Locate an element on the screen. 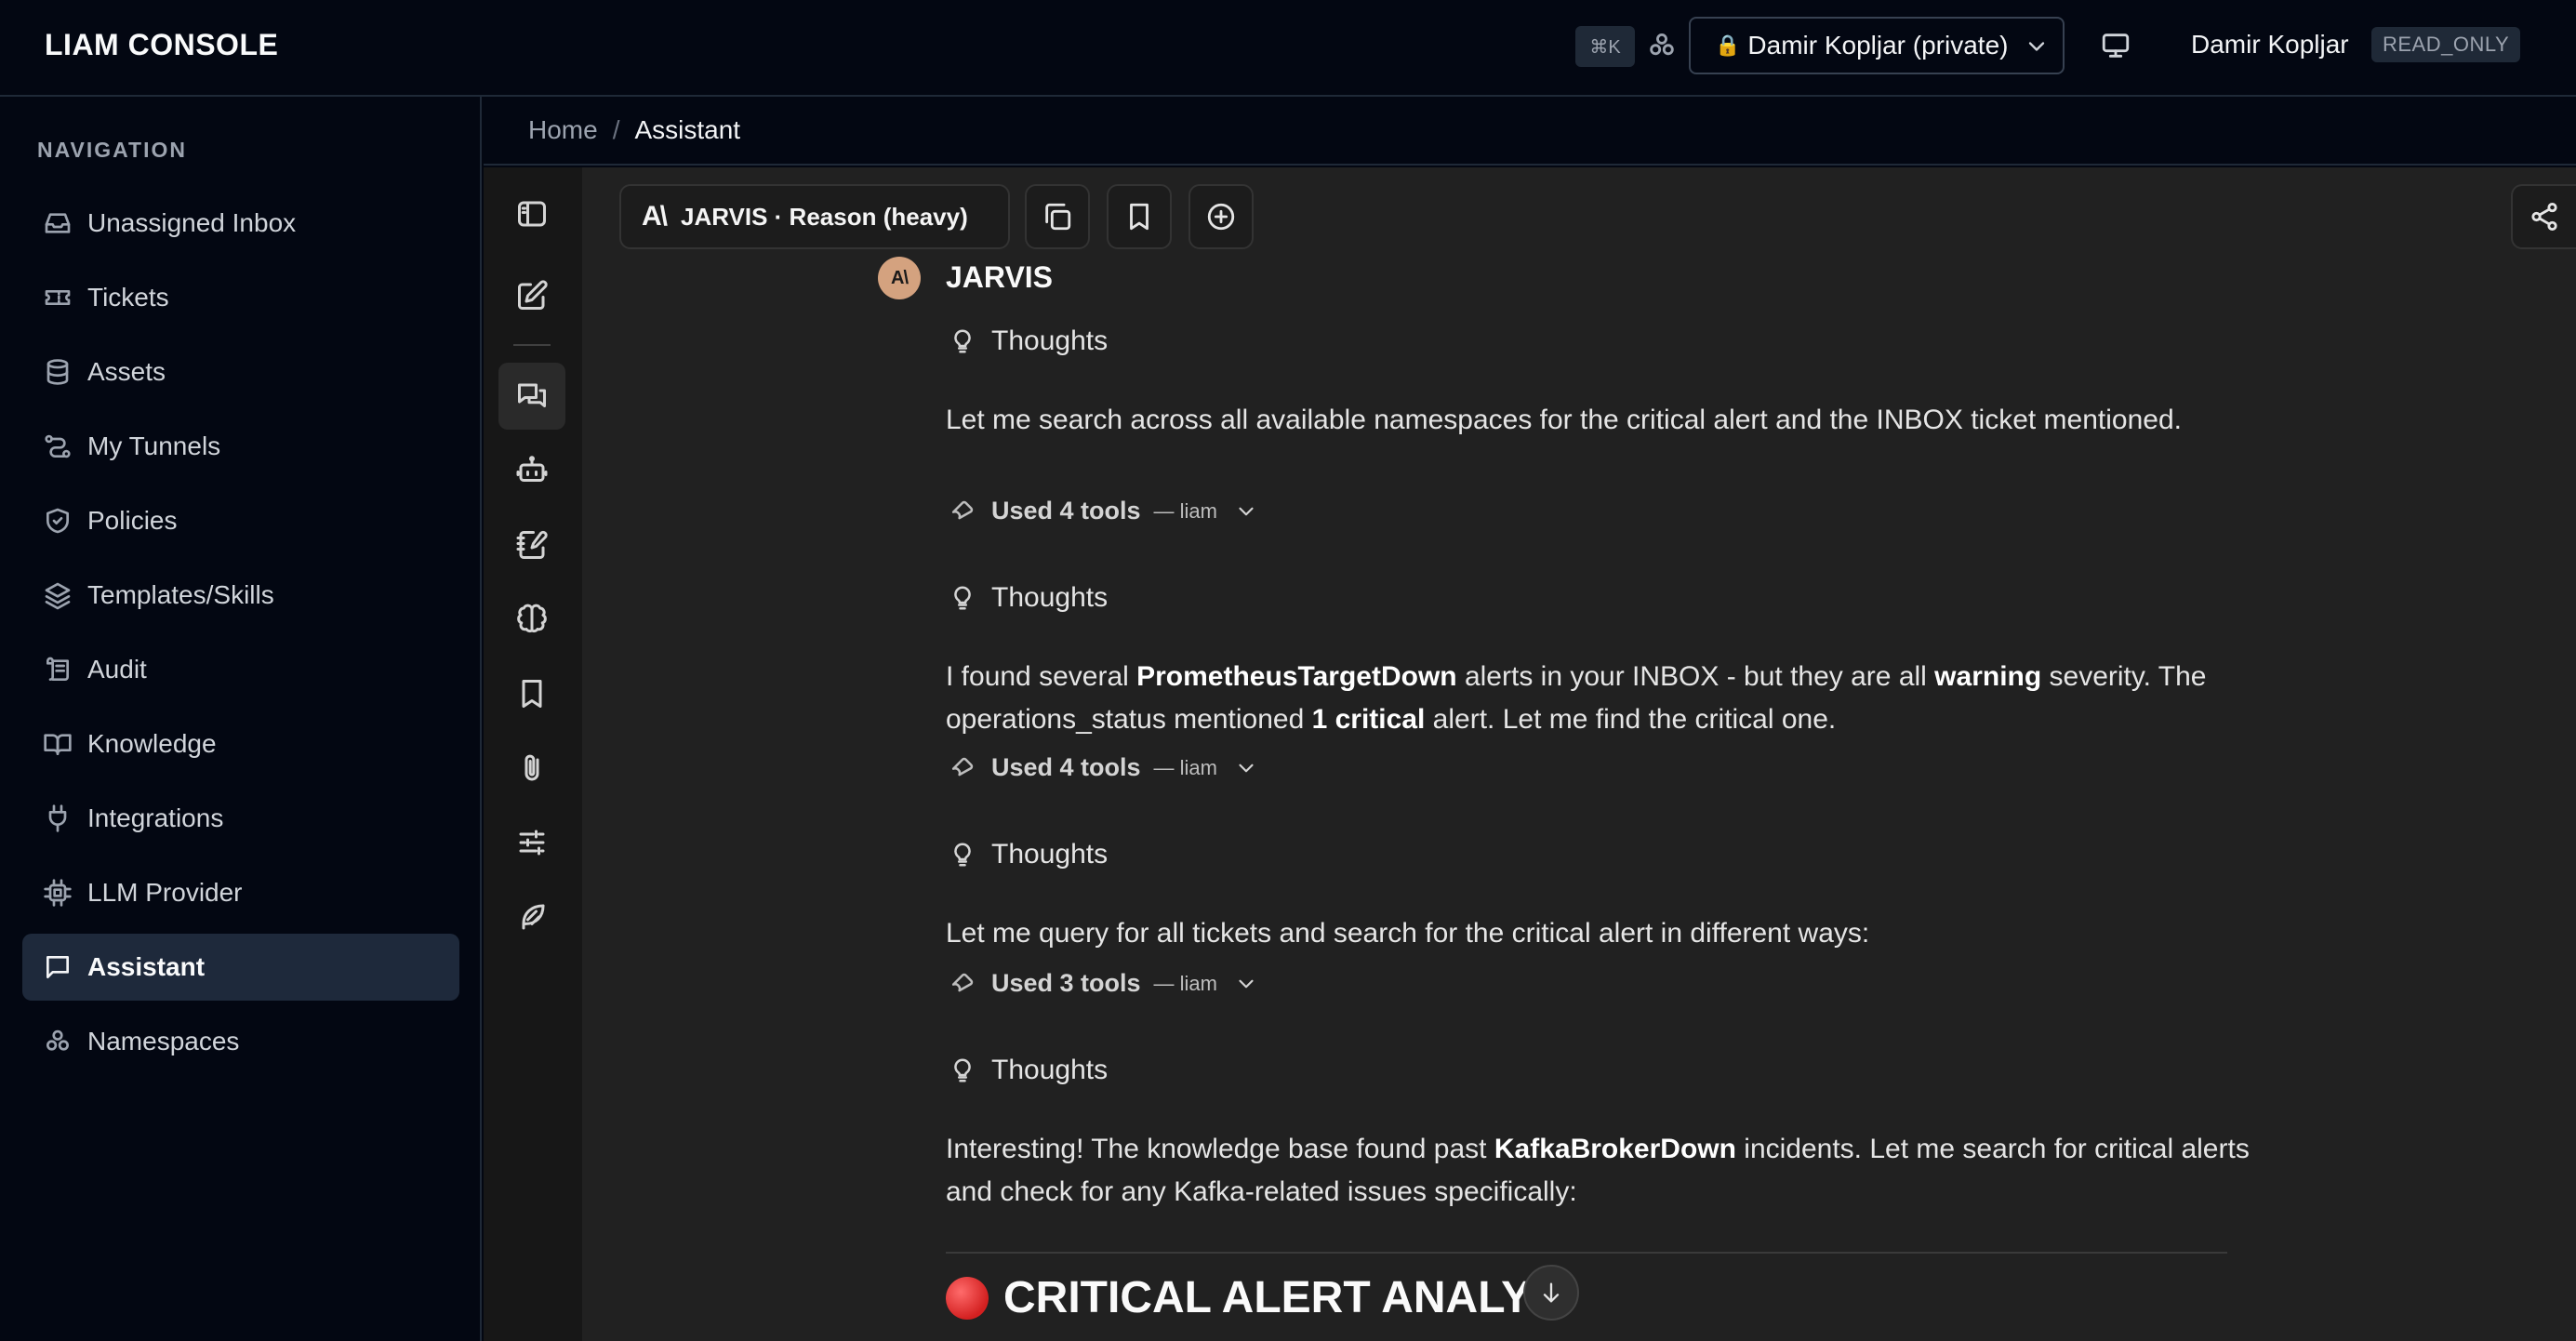 This screenshot has width=2576, height=1341. bookmarks-button is located at coordinates (531, 693).